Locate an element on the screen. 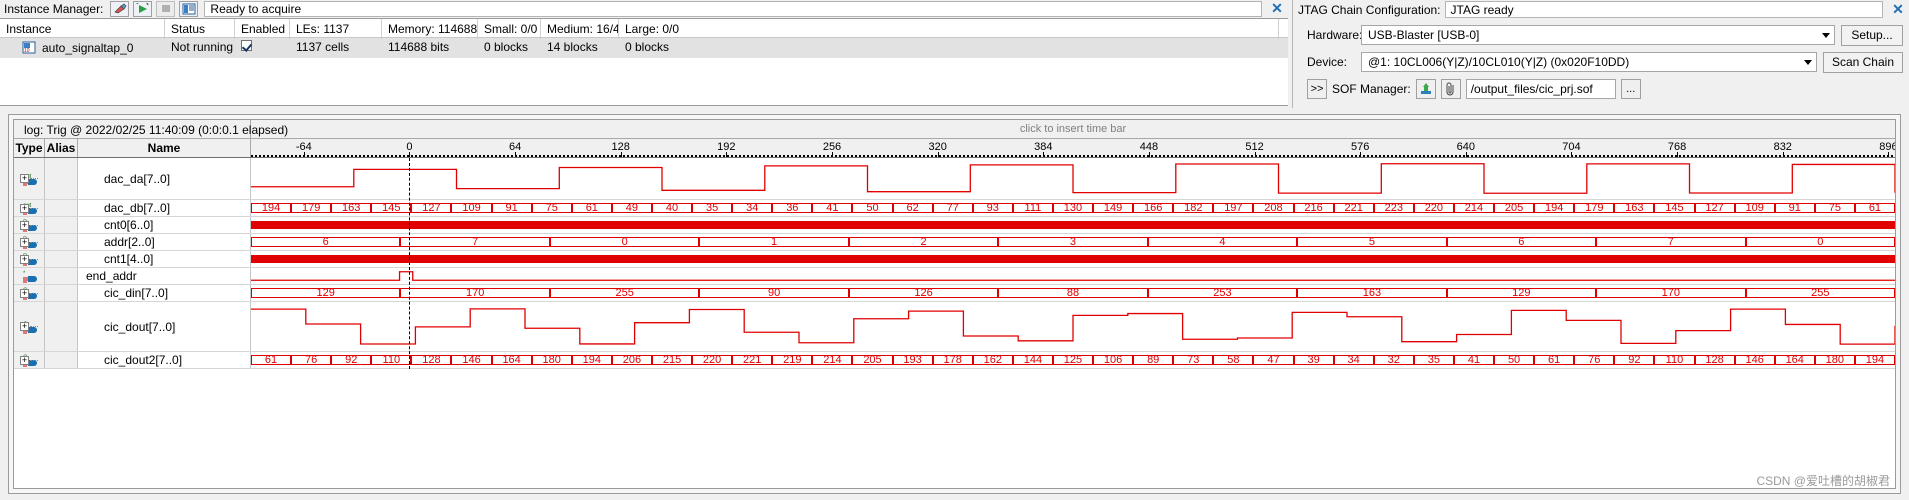 The width and height of the screenshot is (1909, 500). signal-row: out + dac_da[7..0] is located at coordinates (954, 179).